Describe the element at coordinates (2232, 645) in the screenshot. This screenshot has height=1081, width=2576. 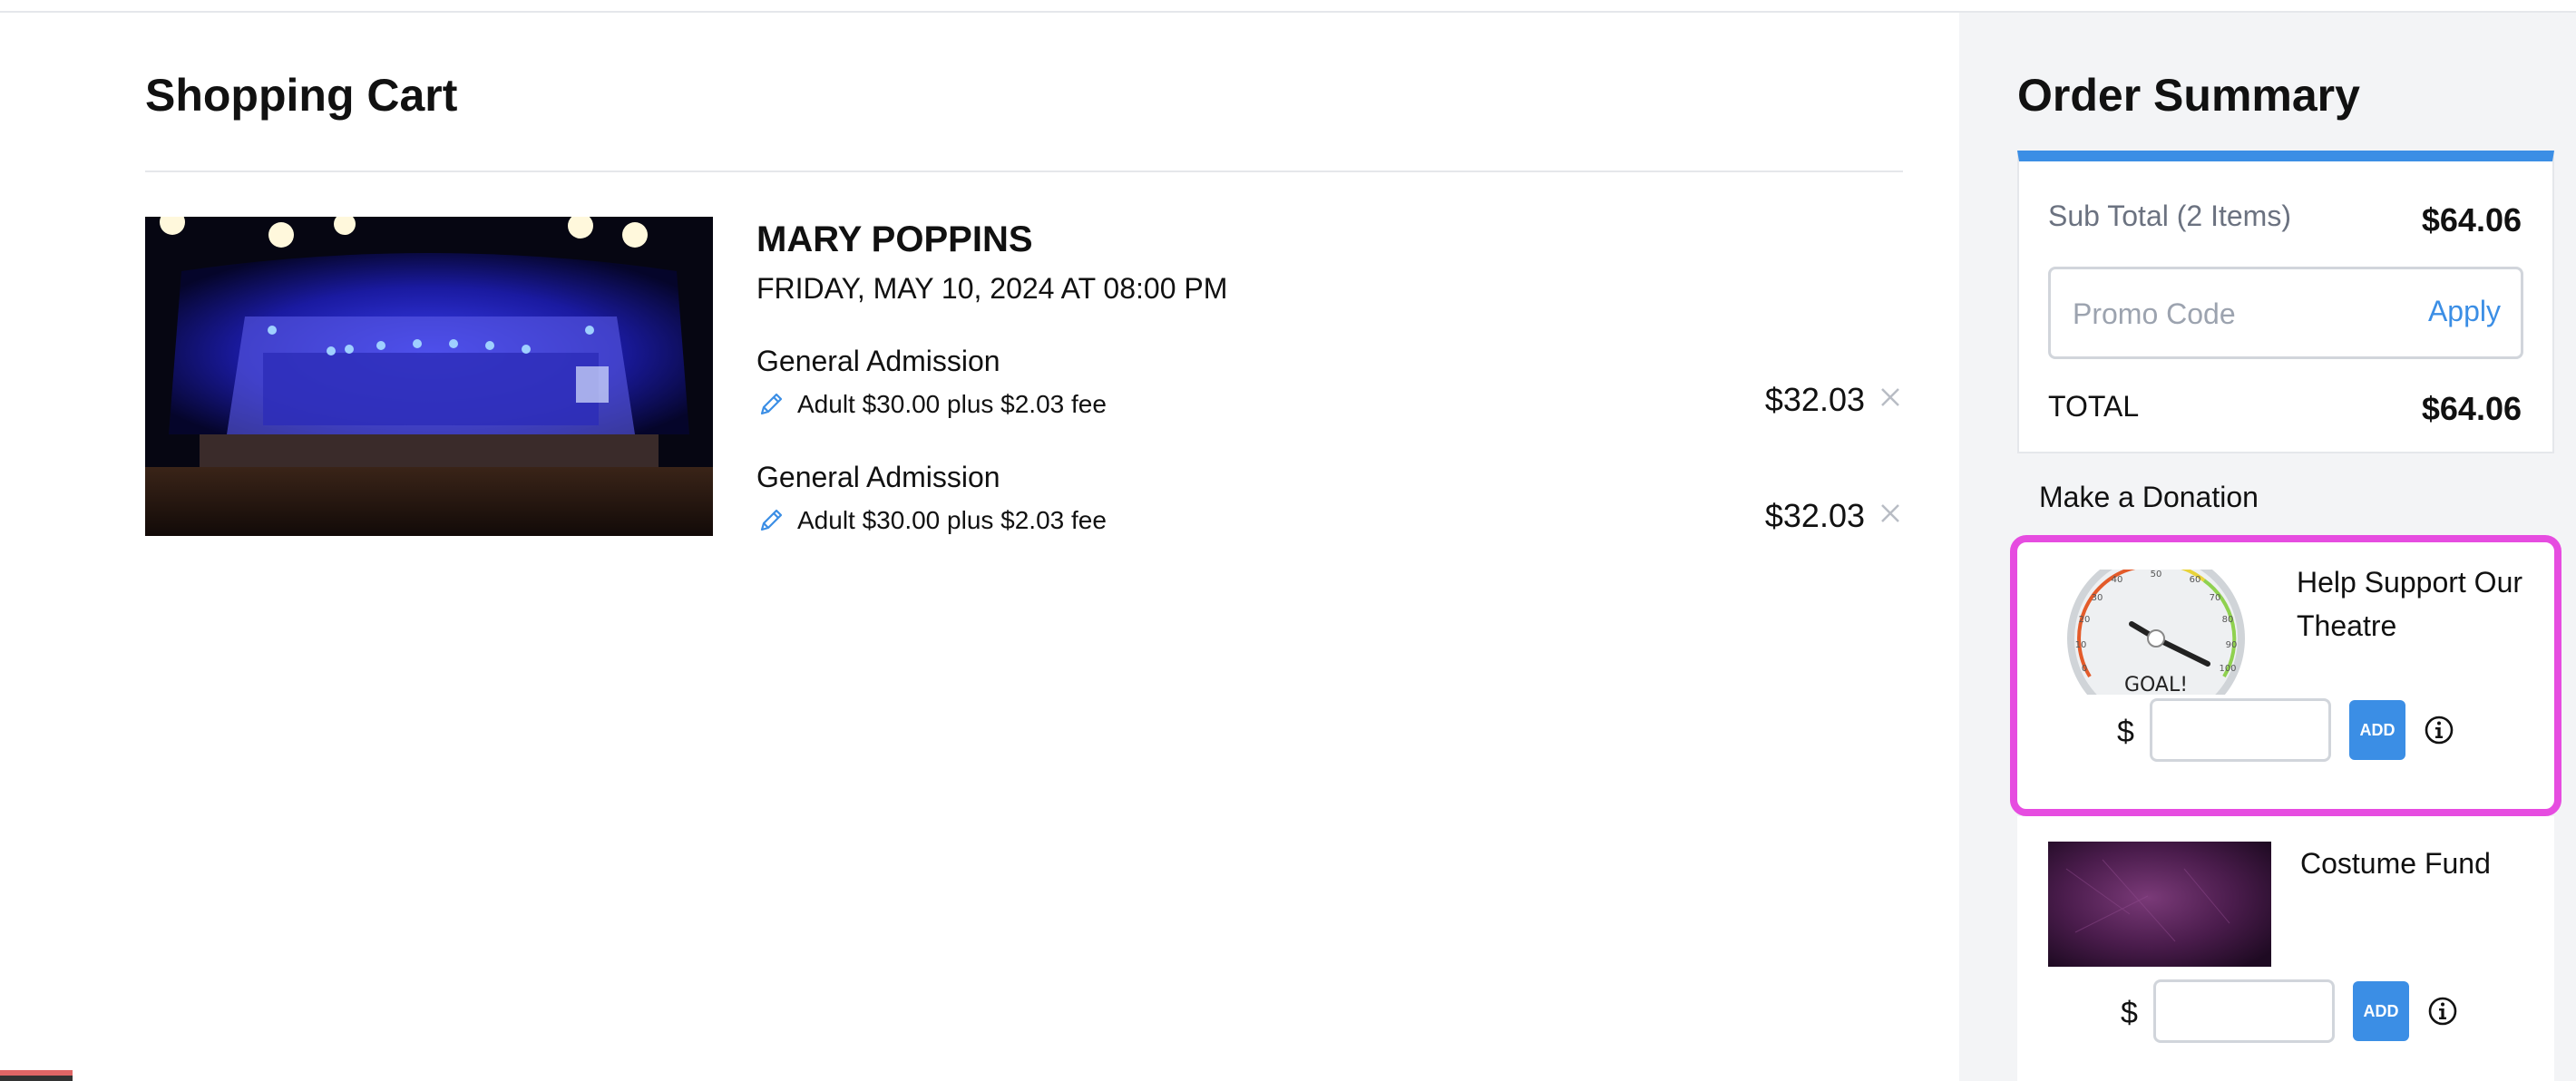
I see `gauge-tick: 90` at that location.